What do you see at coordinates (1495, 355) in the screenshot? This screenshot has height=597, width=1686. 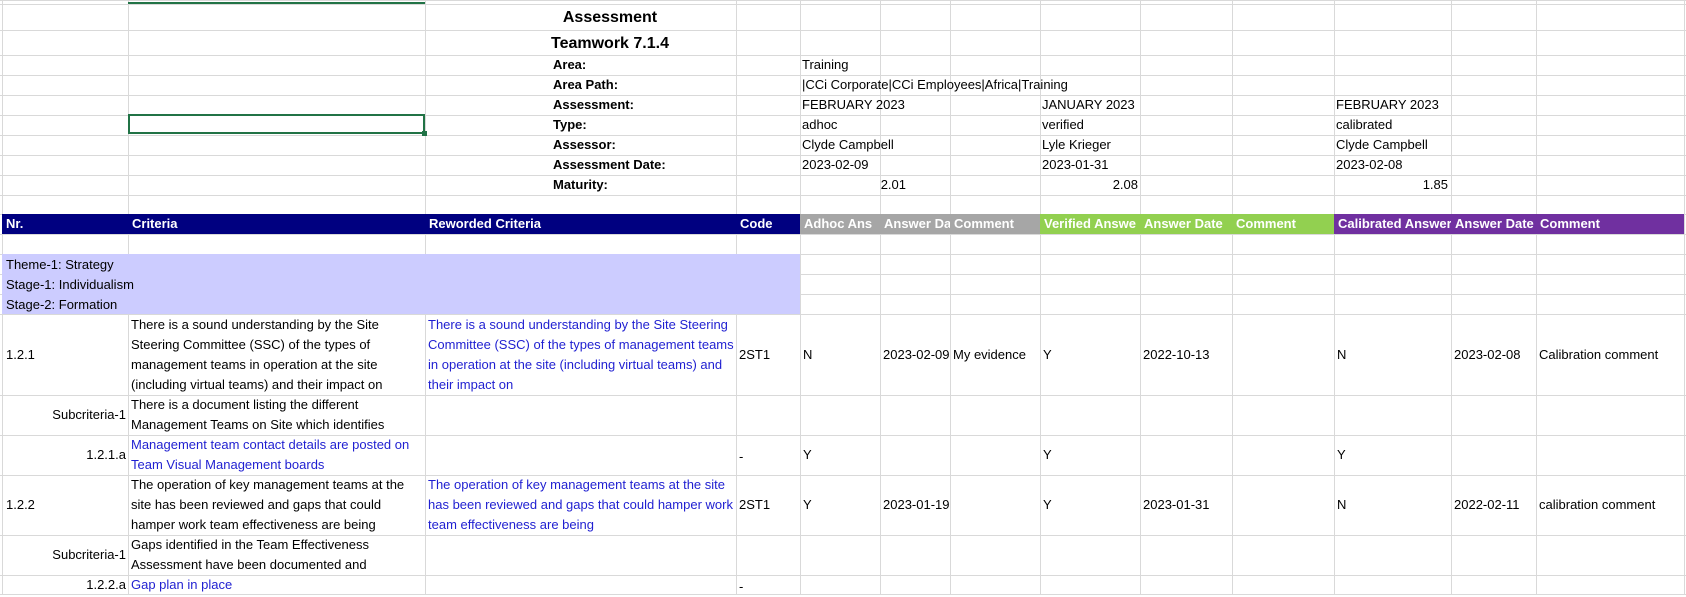 I see `calibrated-date-cell: 2023-02-08` at bounding box center [1495, 355].